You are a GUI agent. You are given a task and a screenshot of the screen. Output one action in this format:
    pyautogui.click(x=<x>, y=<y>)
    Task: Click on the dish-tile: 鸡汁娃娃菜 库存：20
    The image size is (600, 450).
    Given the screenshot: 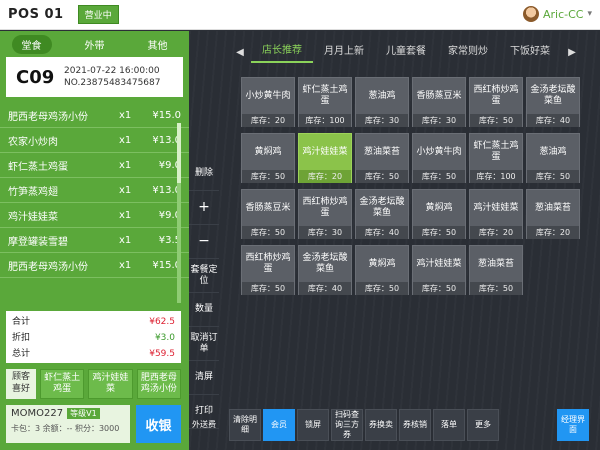 What is the action you would take?
    pyautogui.click(x=496, y=214)
    